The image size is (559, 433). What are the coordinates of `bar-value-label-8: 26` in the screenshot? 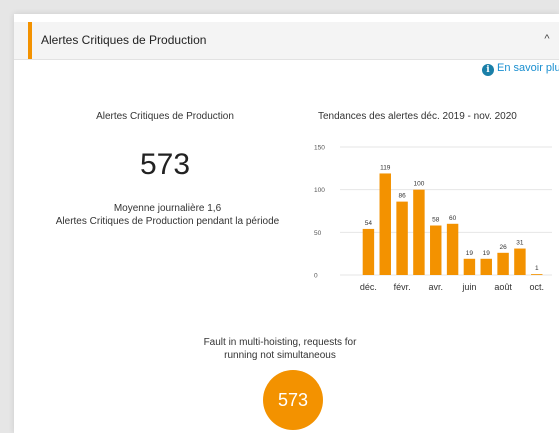 It's located at (503, 247).